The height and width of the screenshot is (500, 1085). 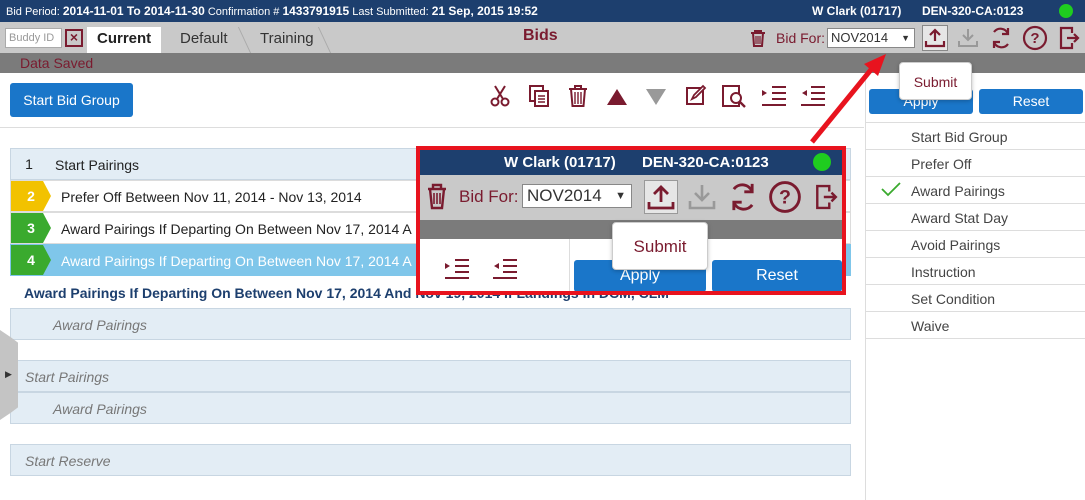 What do you see at coordinates (959, 137) in the screenshot?
I see `option-label: Start Bid Group` at bounding box center [959, 137].